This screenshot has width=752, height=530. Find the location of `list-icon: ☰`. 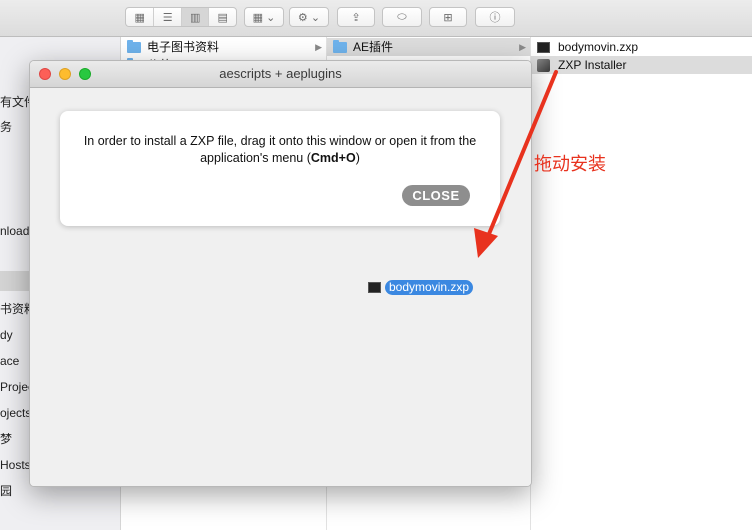

list-icon: ☰ is located at coordinates (167, 17).